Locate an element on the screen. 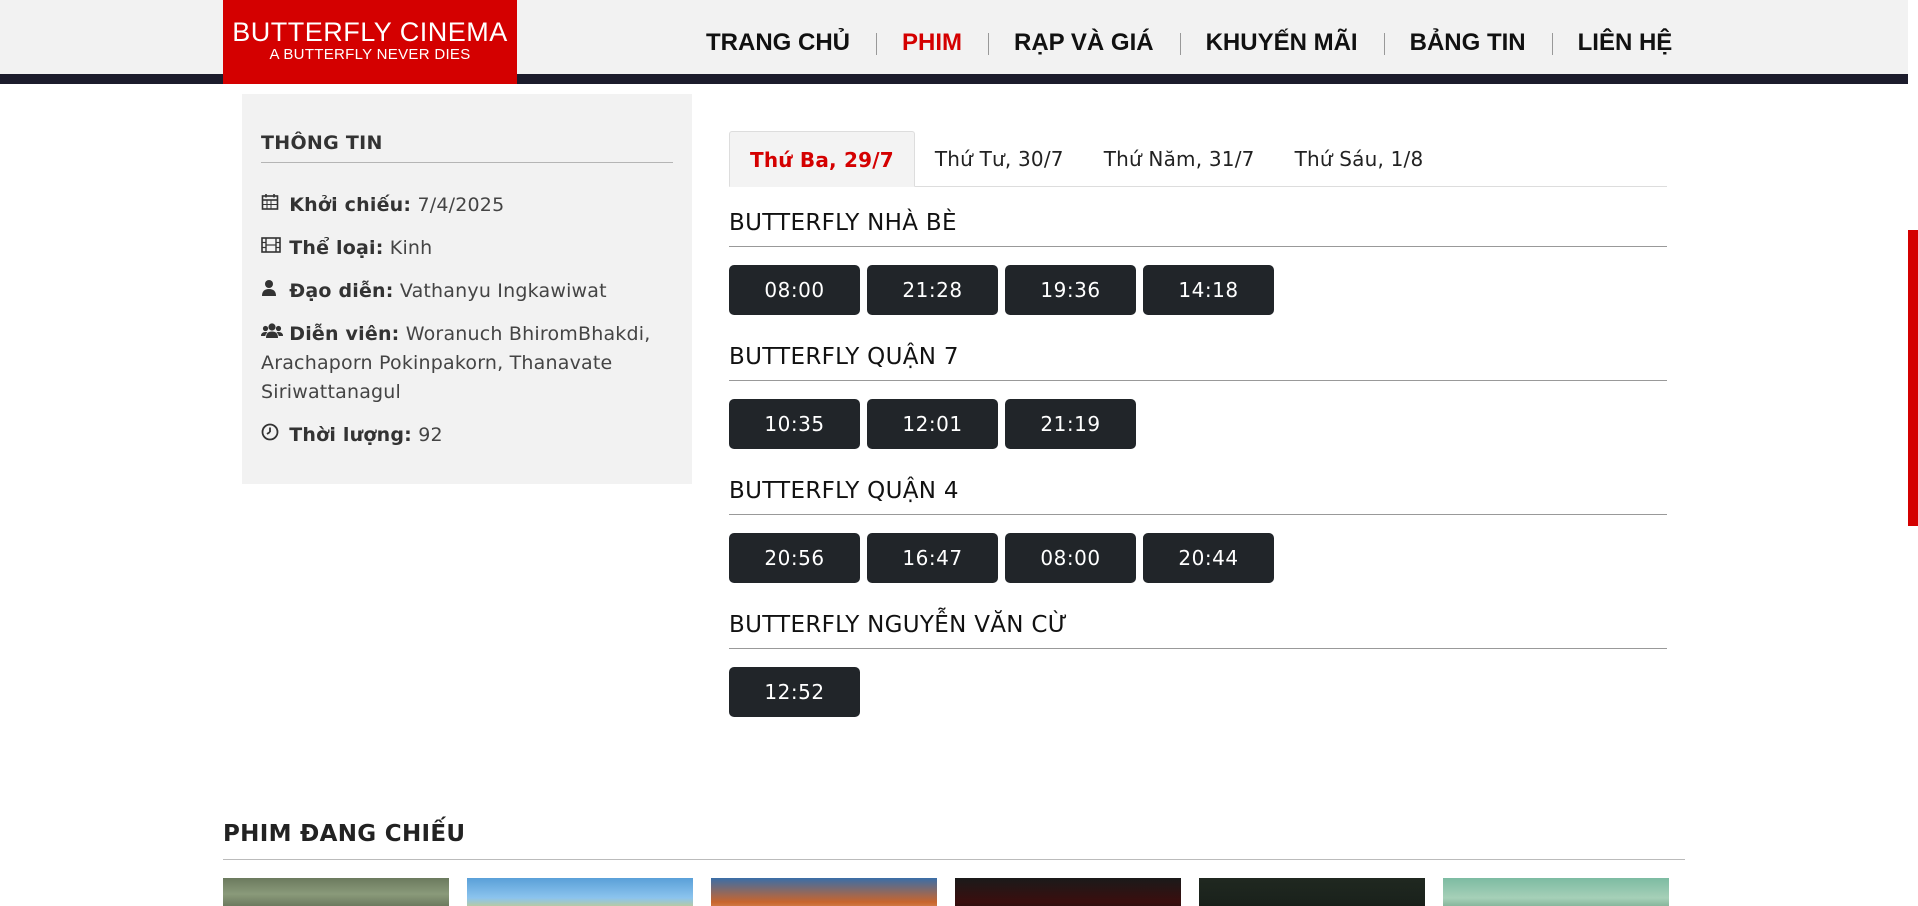  site-logo: BUTTERFLY CINEMA A BUTTERFLY NEVER DIES is located at coordinates (370, 42).